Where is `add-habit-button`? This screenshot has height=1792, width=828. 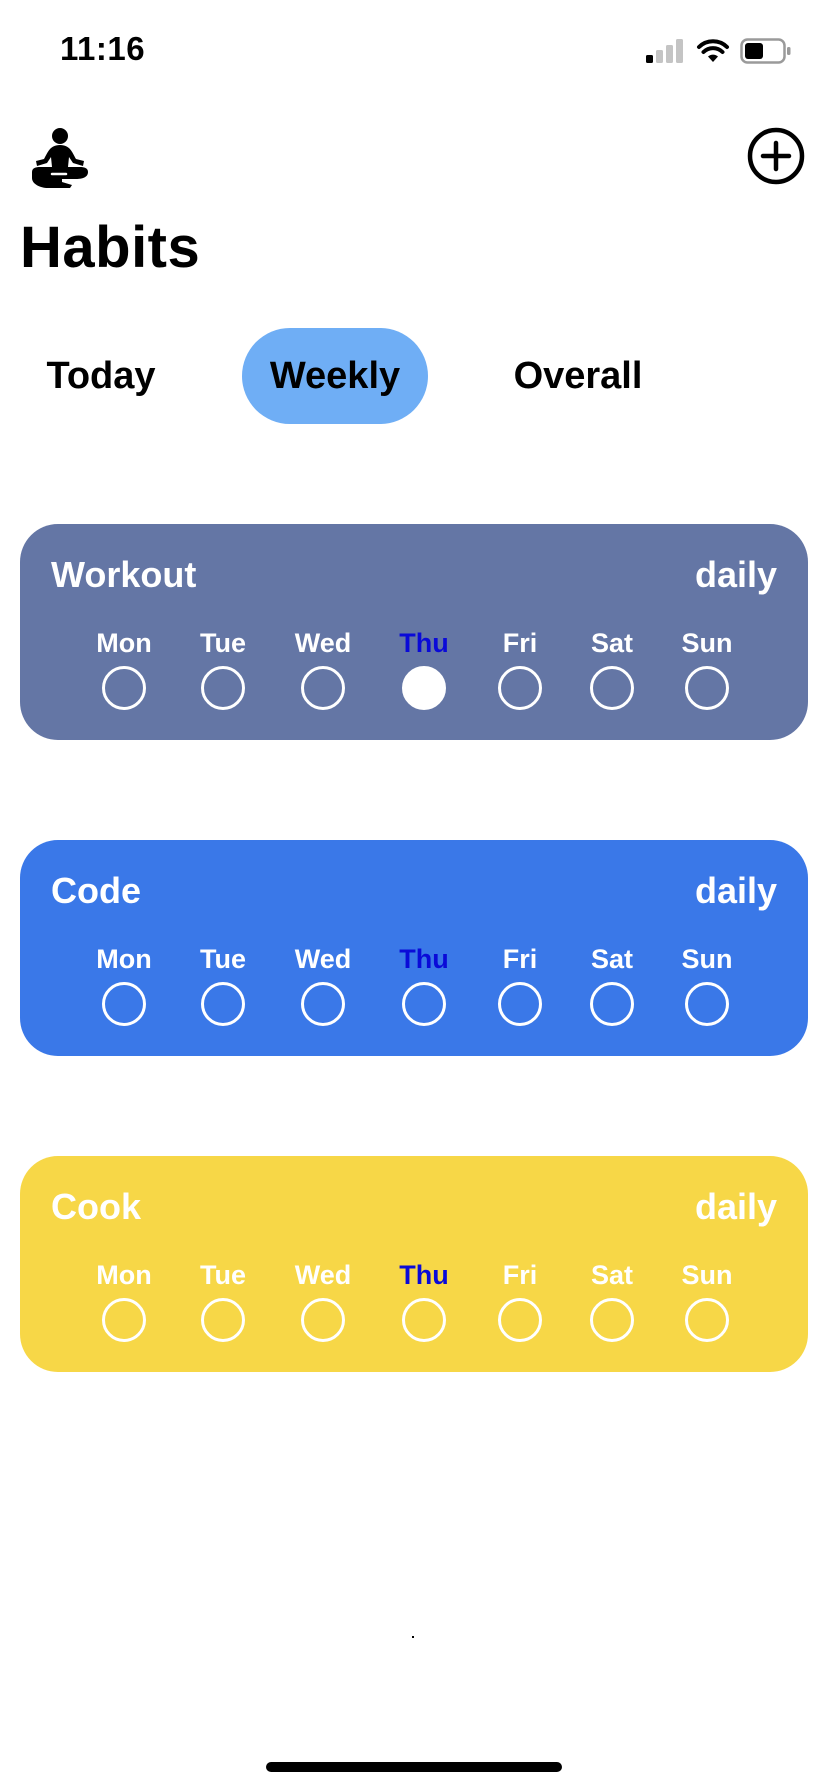
add-habit-button is located at coordinates (776, 156).